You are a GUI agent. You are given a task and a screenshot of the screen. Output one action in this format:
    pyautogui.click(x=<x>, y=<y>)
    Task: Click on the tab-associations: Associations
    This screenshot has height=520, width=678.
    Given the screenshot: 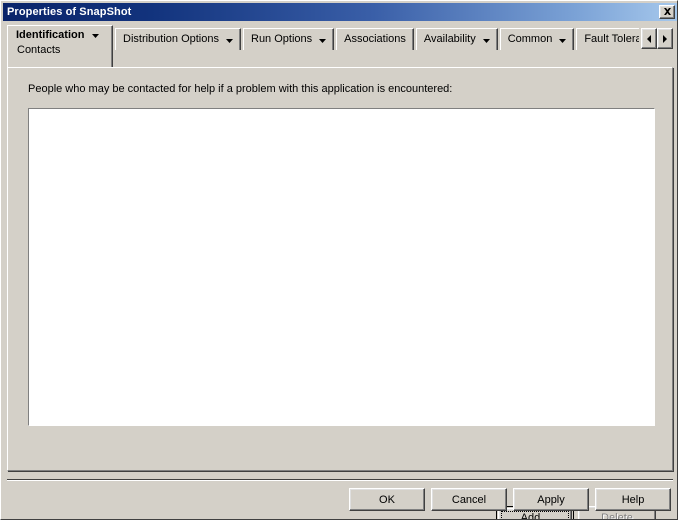 What is the action you would take?
    pyautogui.click(x=375, y=39)
    